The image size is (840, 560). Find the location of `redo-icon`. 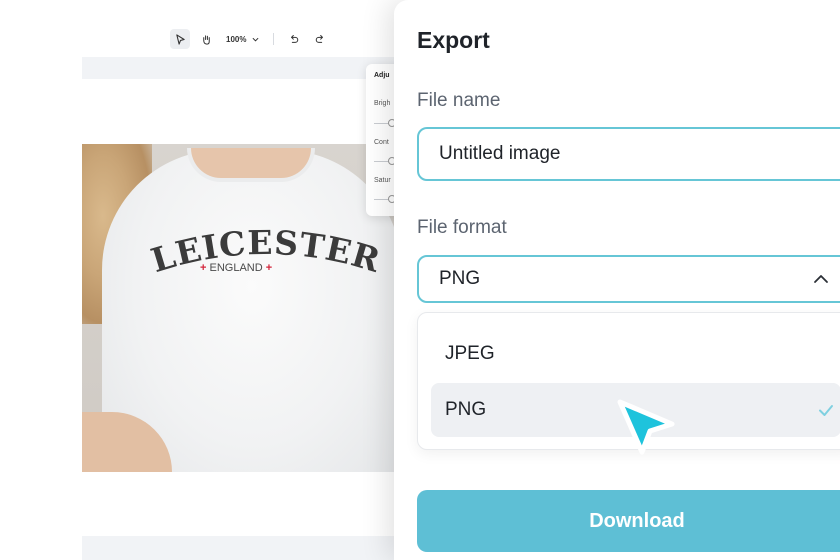

redo-icon is located at coordinates (320, 39).